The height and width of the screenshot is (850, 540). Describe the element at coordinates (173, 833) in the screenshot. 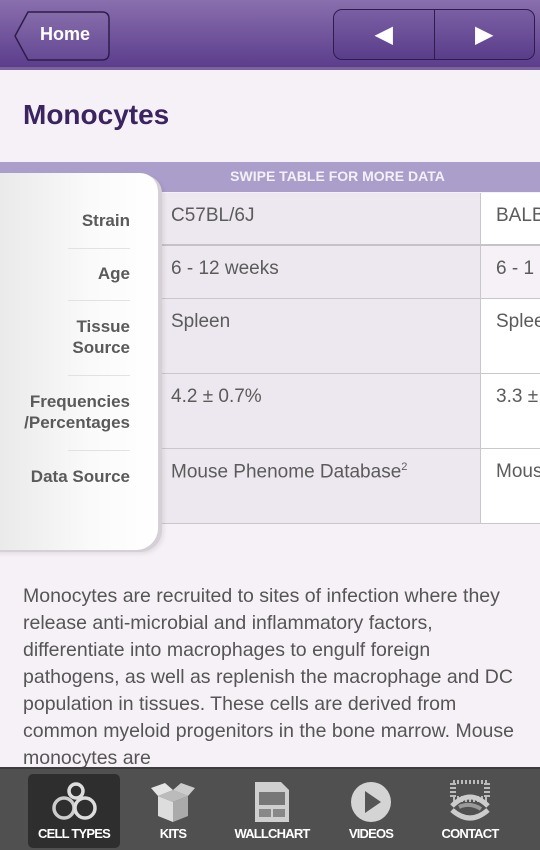

I see `tab-label: KITS` at that location.